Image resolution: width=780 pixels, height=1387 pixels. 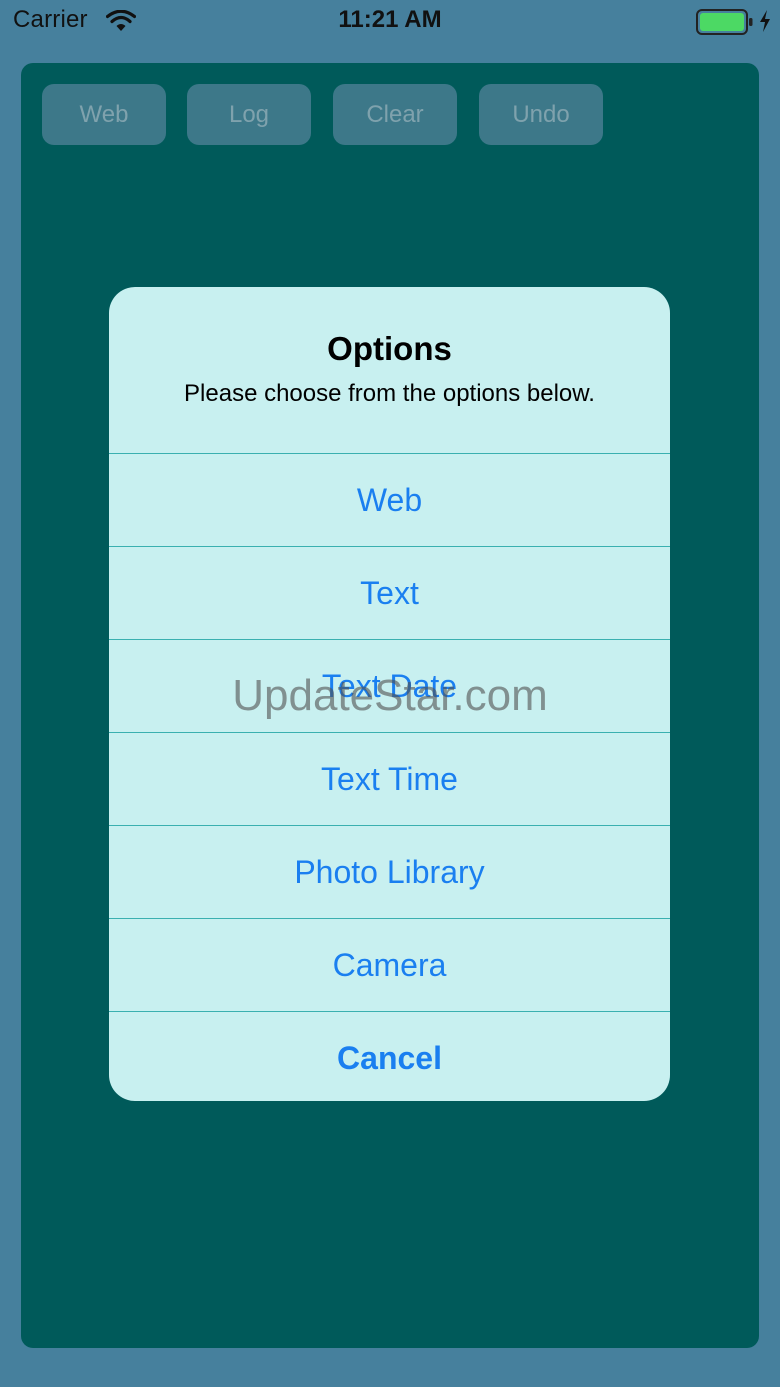 I want to click on text-time-option-button: Text Time, so click(x=389, y=778).